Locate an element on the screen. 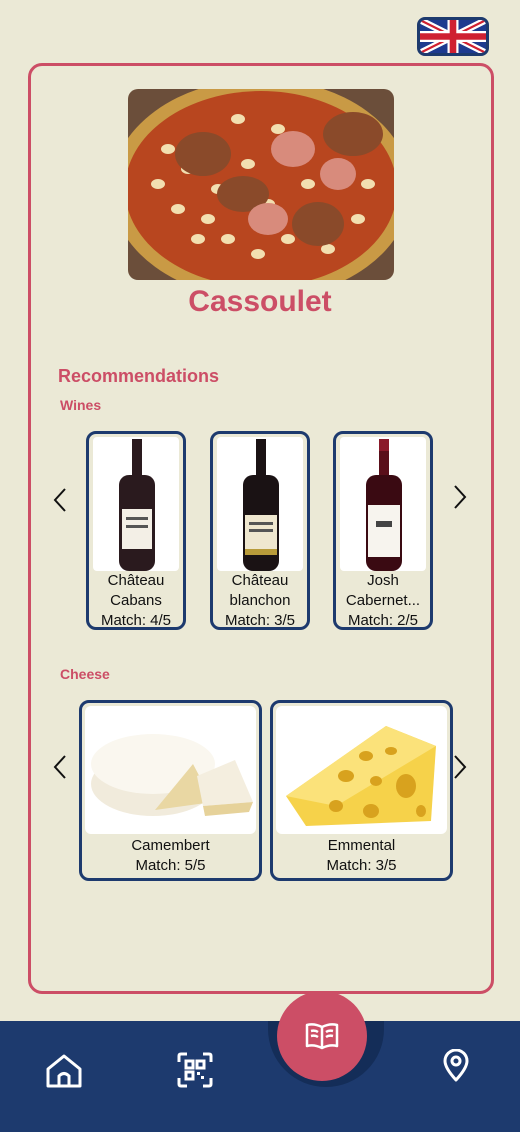 The width and height of the screenshot is (520, 1132). wine-card: Josh Cabernet... Match: 2/5 is located at coordinates (383, 530).